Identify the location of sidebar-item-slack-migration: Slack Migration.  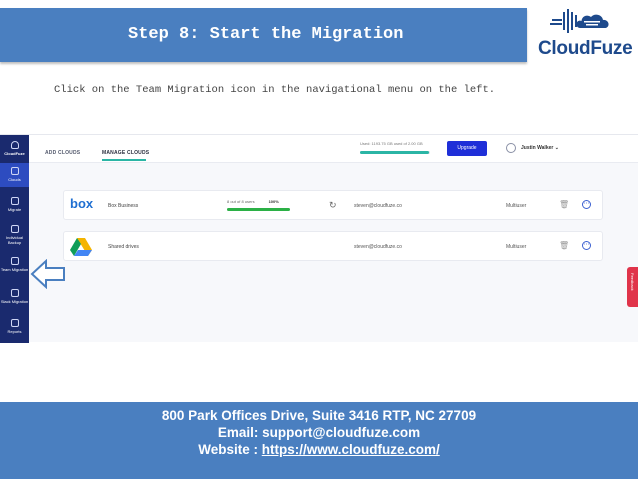
(14, 296).